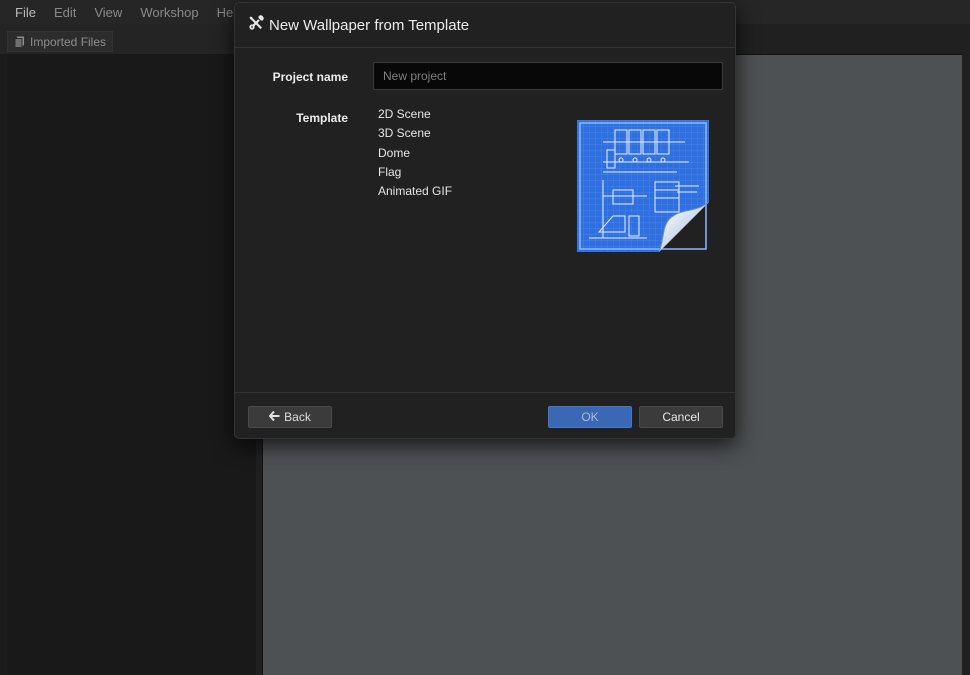  Describe the element at coordinates (485, 415) in the screenshot. I see `dialog-footer: Back OK Cancel` at that location.